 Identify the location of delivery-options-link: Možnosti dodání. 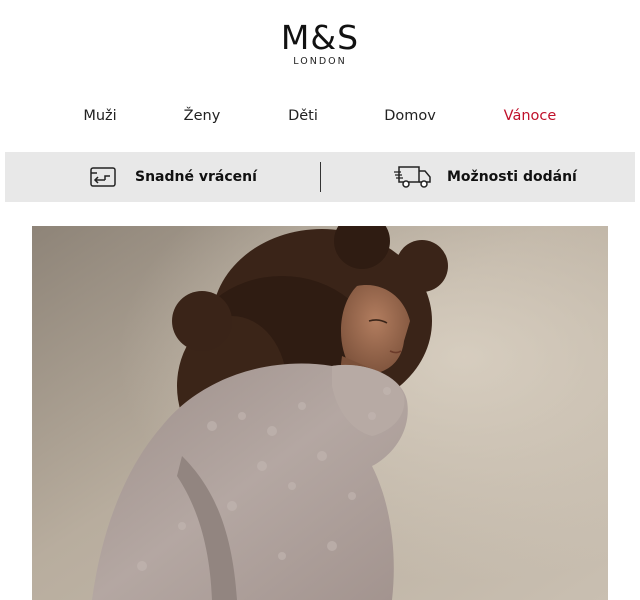
(485, 177).